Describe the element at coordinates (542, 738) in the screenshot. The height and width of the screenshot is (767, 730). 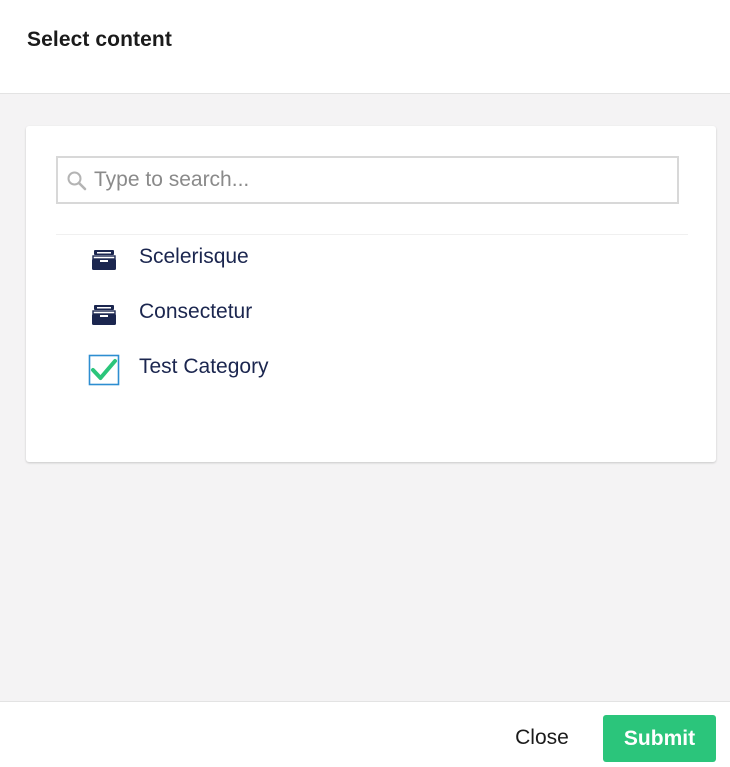
I see `close-button: Close` at that location.